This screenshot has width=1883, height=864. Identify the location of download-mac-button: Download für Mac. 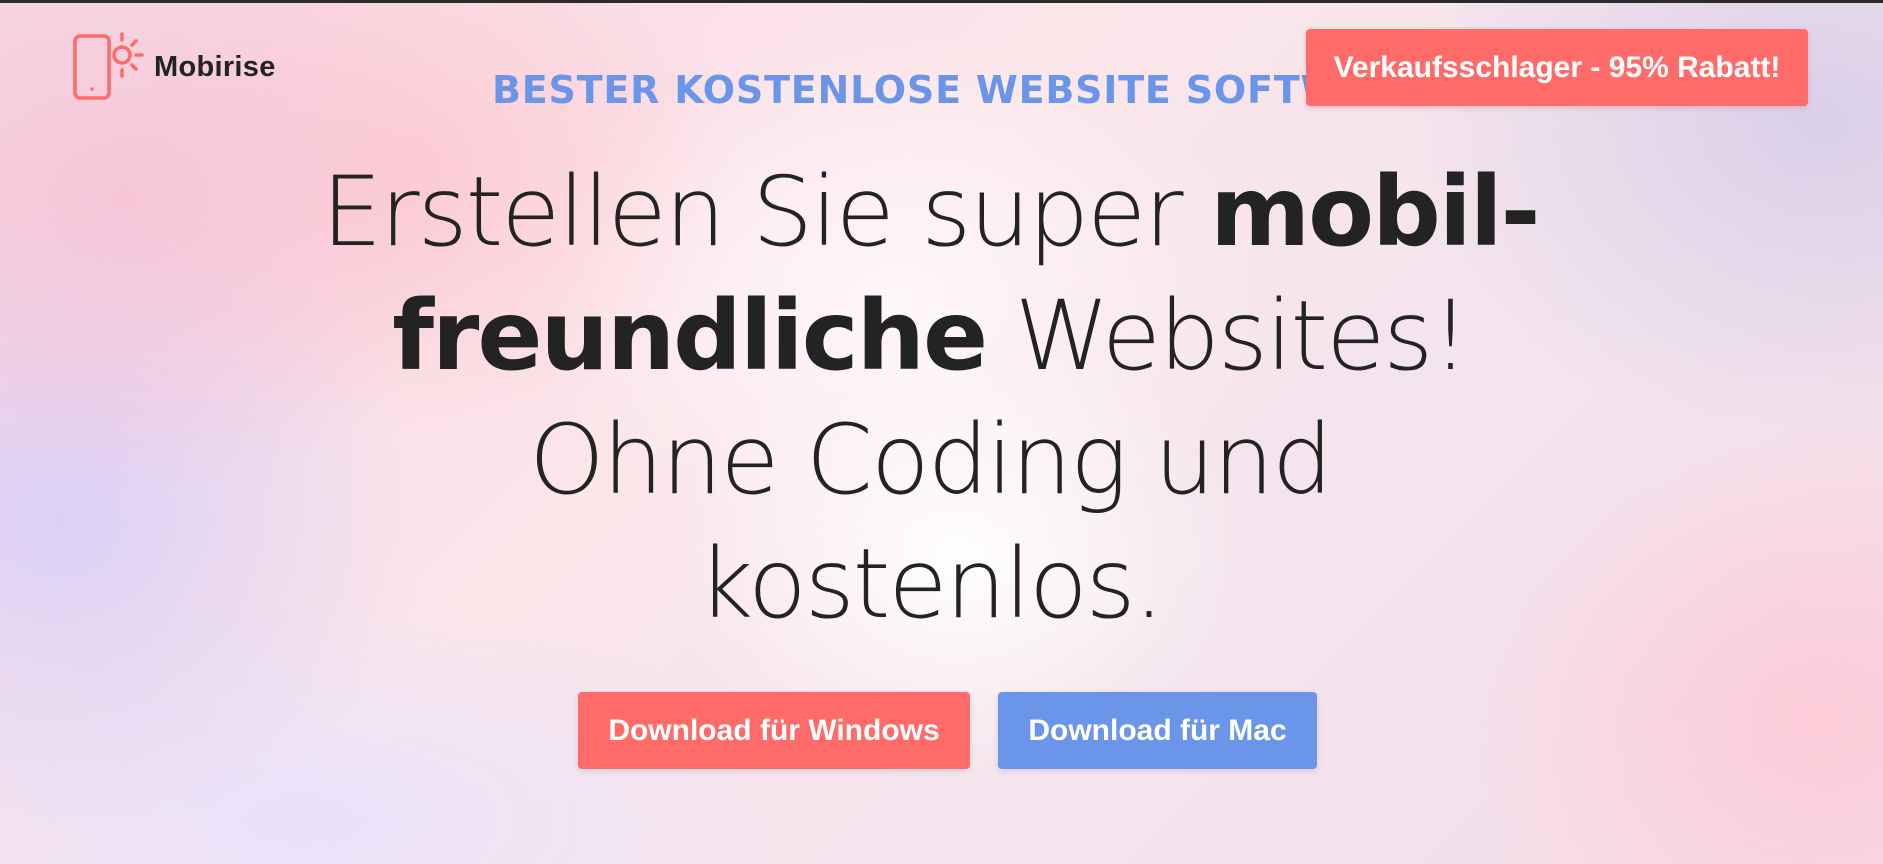
(1157, 730).